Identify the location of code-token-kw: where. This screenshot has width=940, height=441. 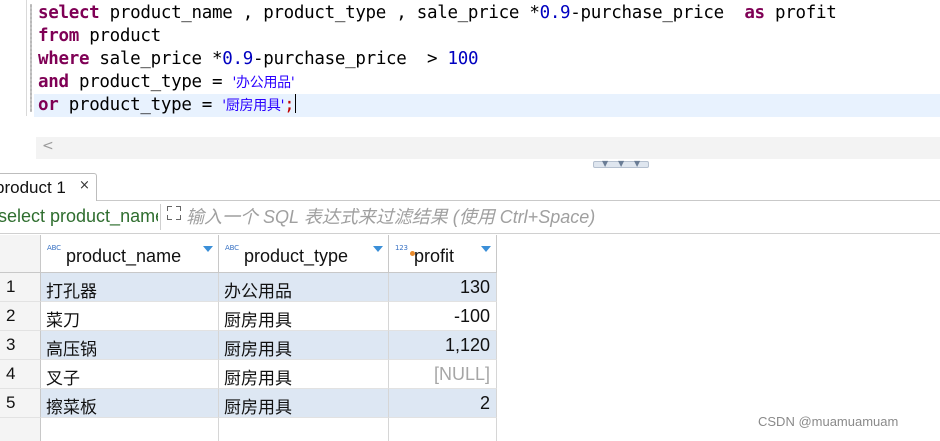
(64, 59).